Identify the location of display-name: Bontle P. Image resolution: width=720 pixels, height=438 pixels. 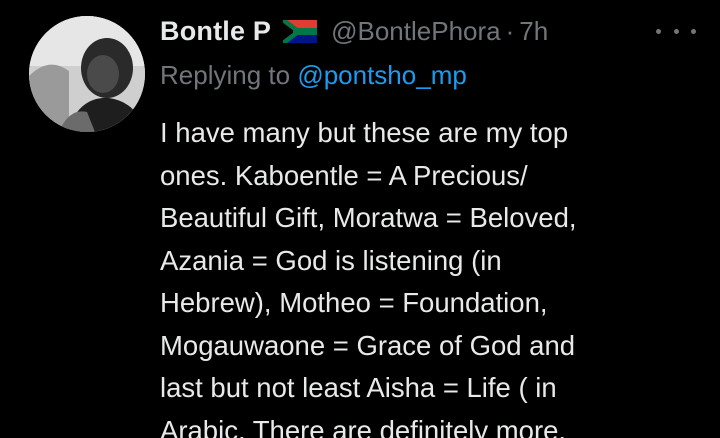
(215, 31).